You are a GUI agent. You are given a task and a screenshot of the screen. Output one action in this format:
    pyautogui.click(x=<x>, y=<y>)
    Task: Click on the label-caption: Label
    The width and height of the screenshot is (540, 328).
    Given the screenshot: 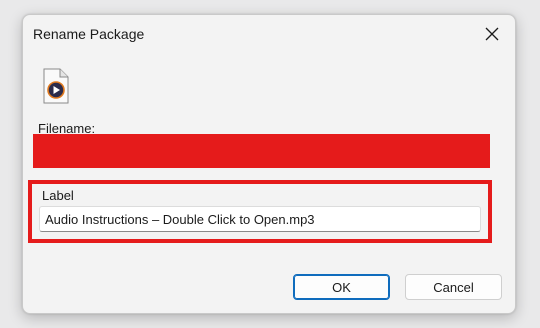 What is the action you would take?
    pyautogui.click(x=58, y=195)
    